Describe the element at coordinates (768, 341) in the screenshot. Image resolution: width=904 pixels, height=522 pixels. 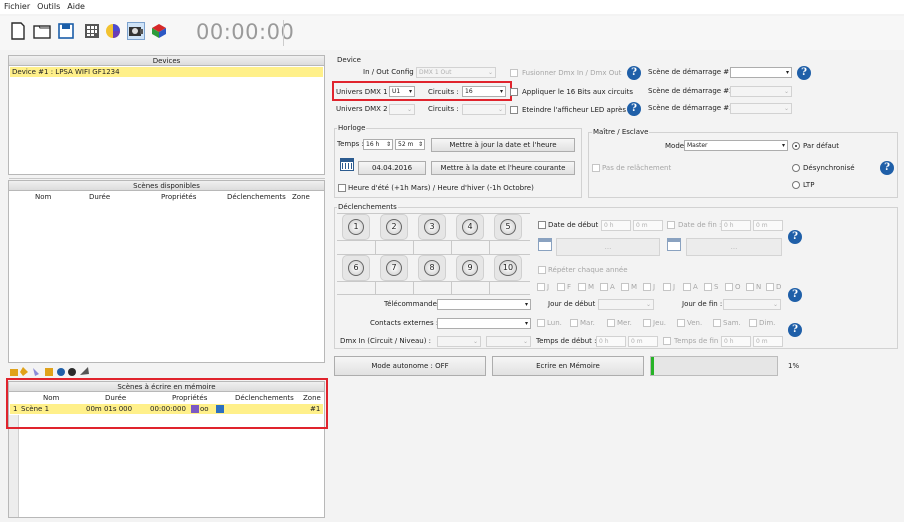
I see `temps-fin-minutes: 0 m` at that location.